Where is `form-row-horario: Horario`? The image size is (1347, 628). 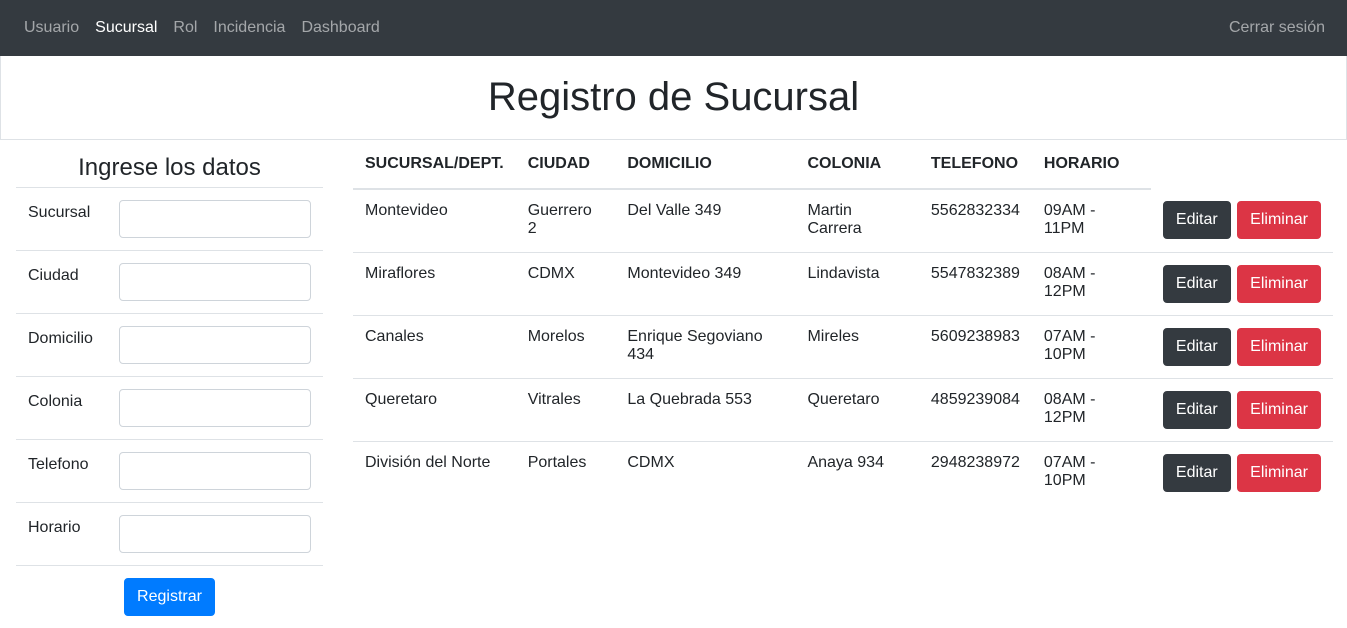 form-row-horario: Horario is located at coordinates (169, 534).